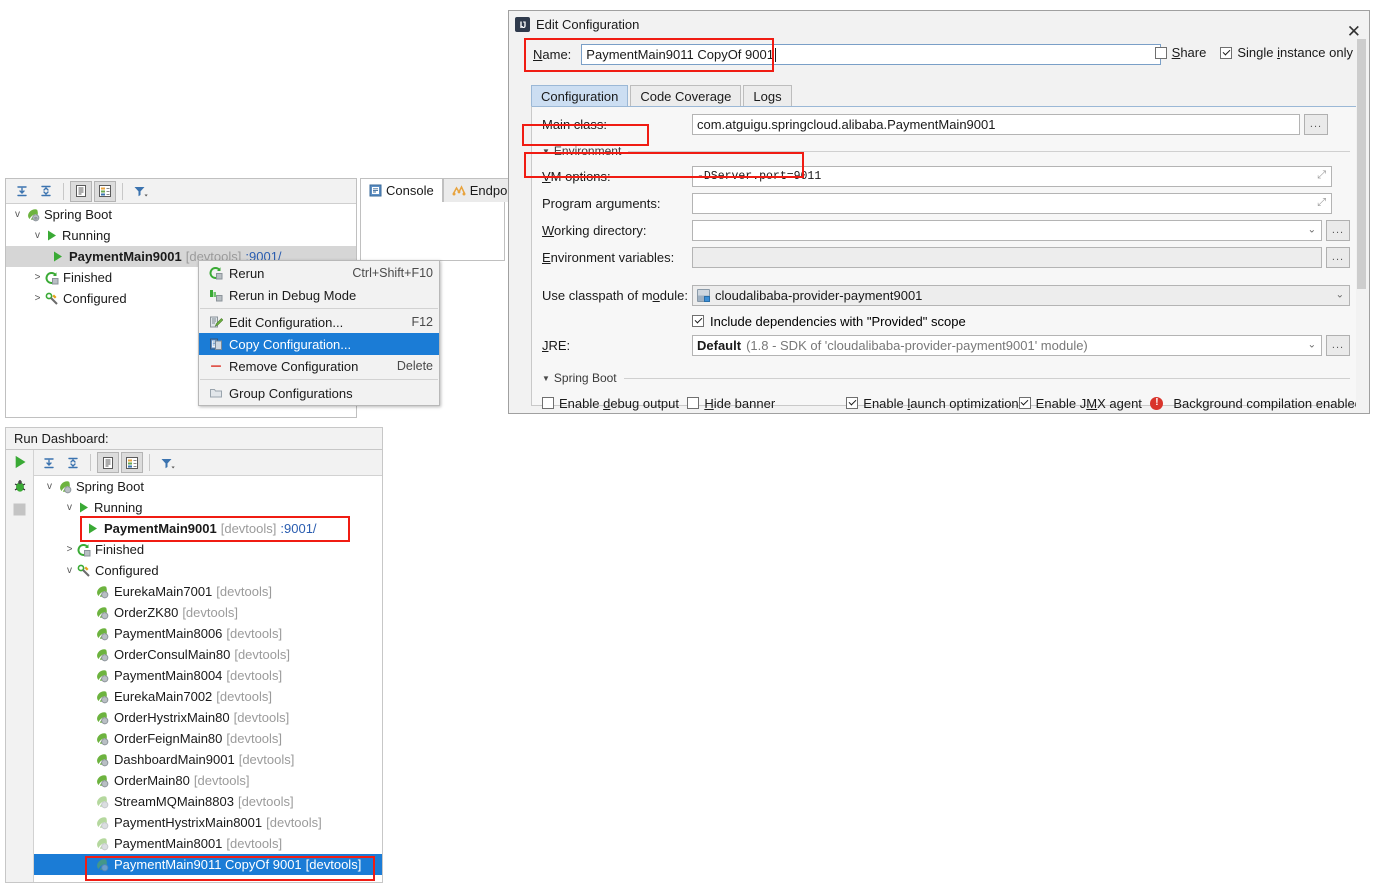  What do you see at coordinates (181, 235) in the screenshot?
I see `tree-row: v Running` at bounding box center [181, 235].